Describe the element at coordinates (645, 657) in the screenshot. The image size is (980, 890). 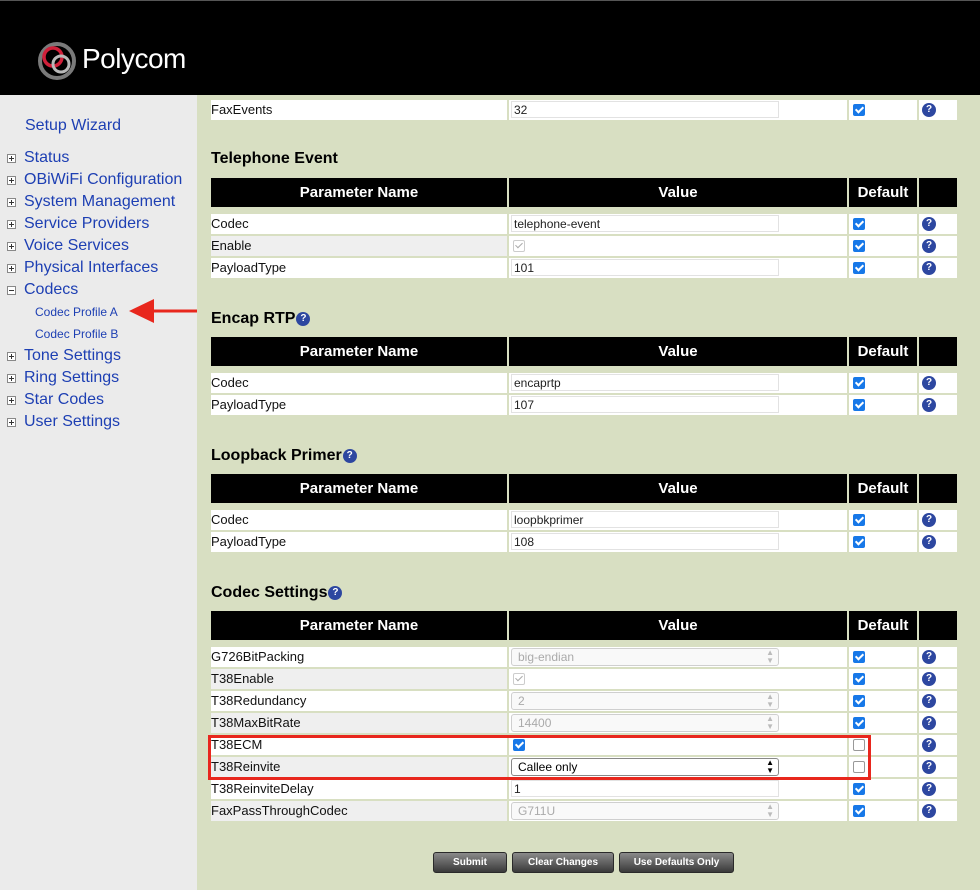
I see `value-select: big-endian ▲ ▼` at that location.